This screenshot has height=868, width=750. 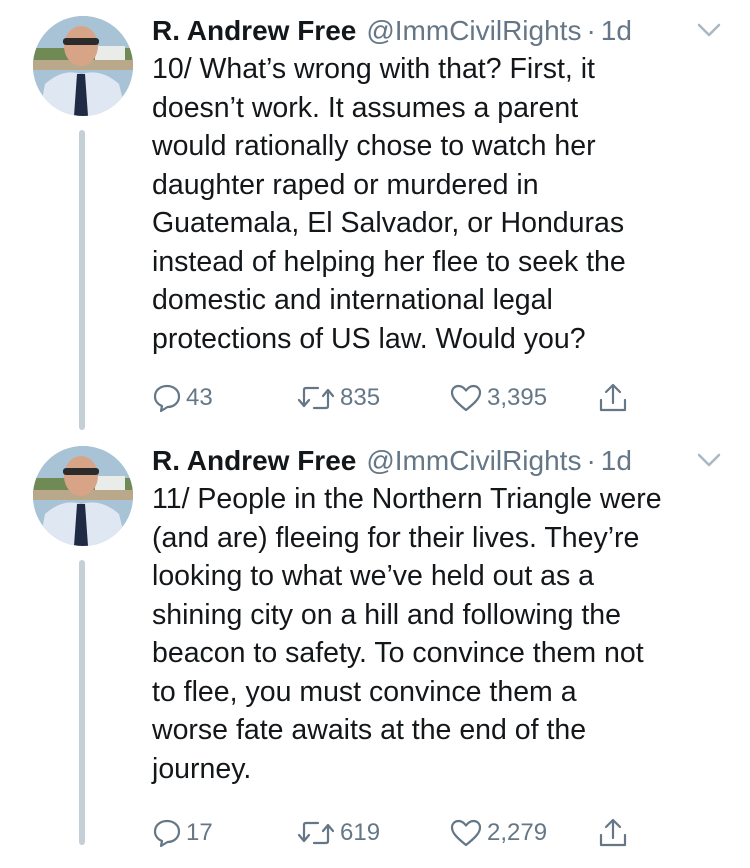 I want to click on reply-button: 17, so click(x=182, y=833).